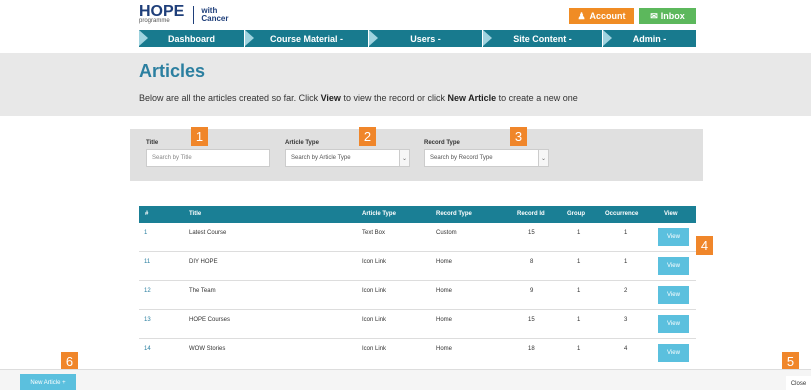 The height and width of the screenshot is (390, 811). I want to click on header-article-type: Article Type, so click(379, 214).